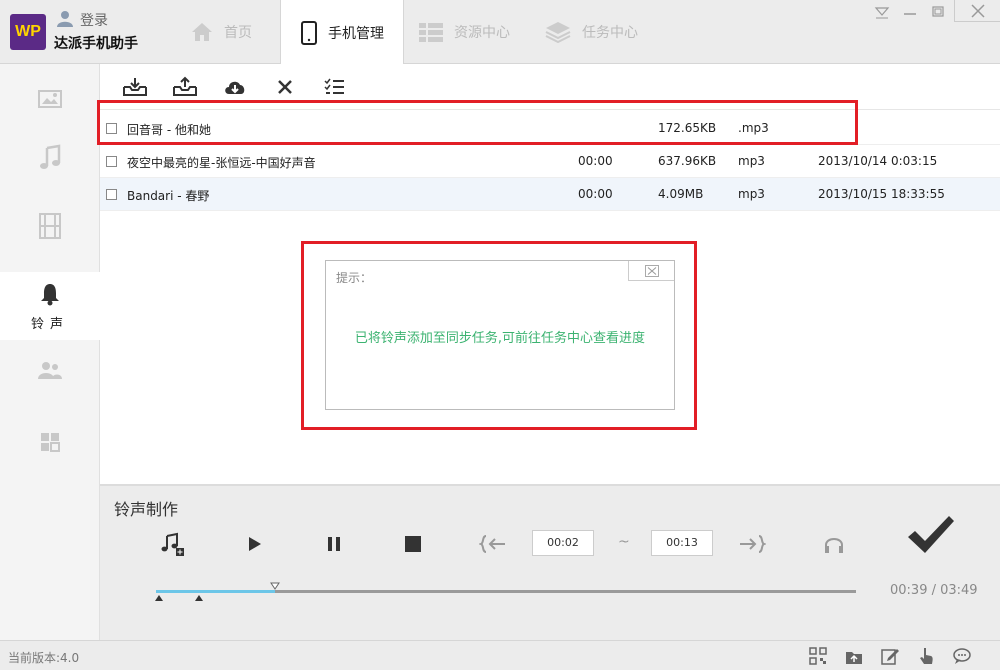  What do you see at coordinates (818, 656) in the screenshot?
I see `qrcode-icon` at bounding box center [818, 656].